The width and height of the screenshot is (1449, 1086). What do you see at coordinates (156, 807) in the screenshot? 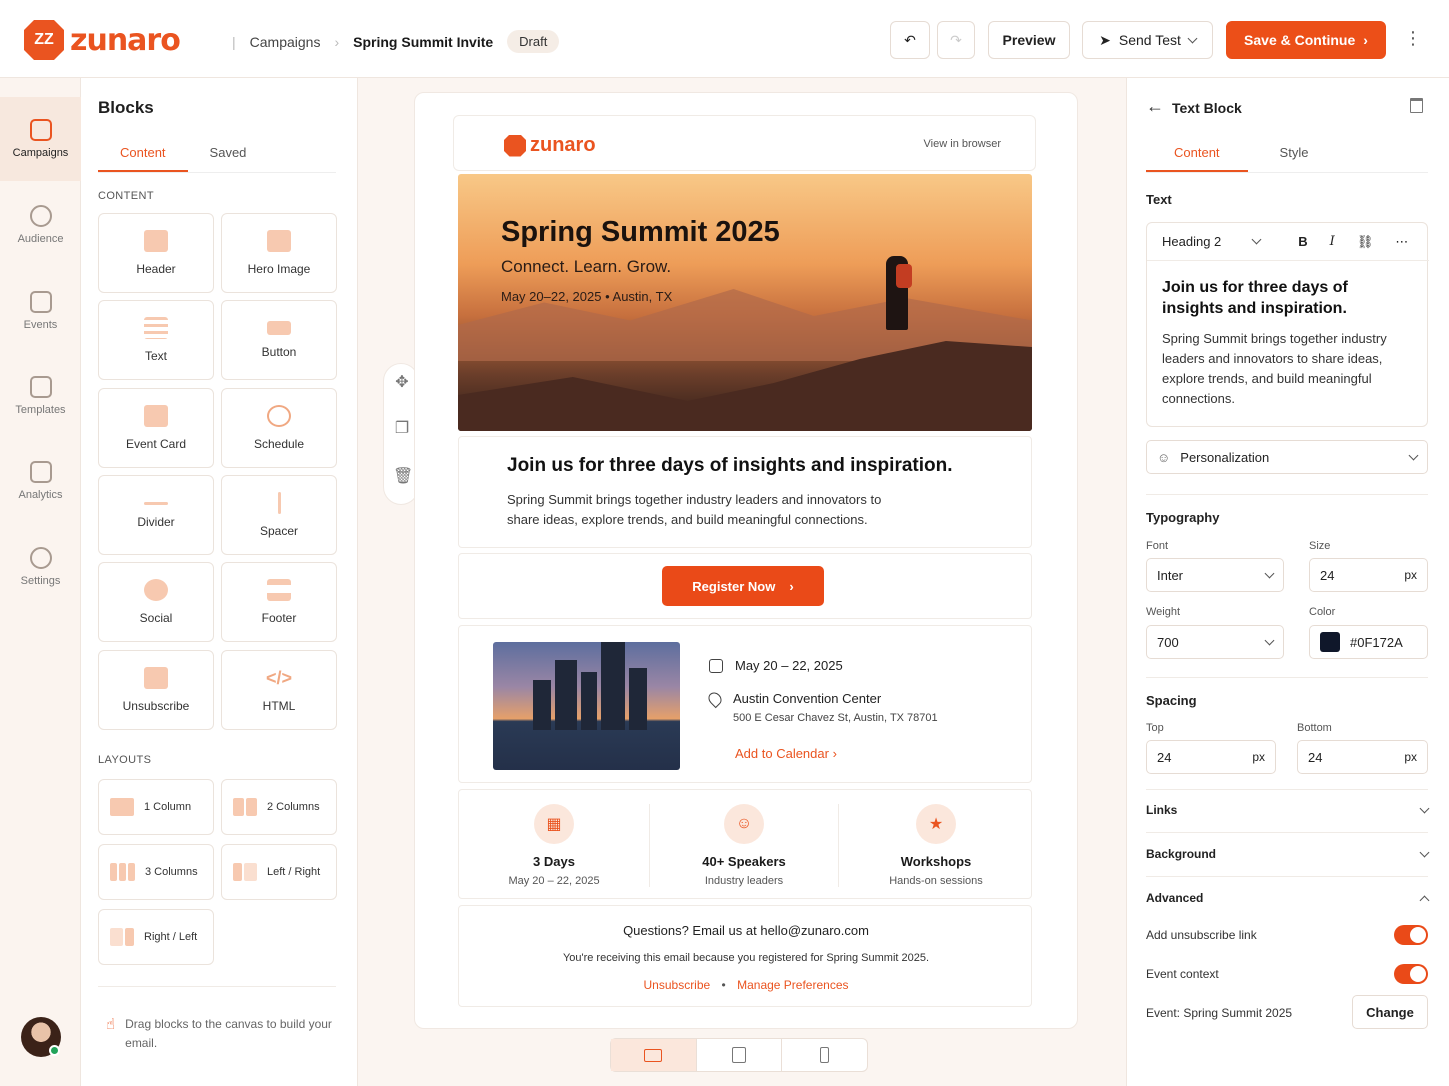
I see `layout-1-column: 1 Column` at bounding box center [156, 807].